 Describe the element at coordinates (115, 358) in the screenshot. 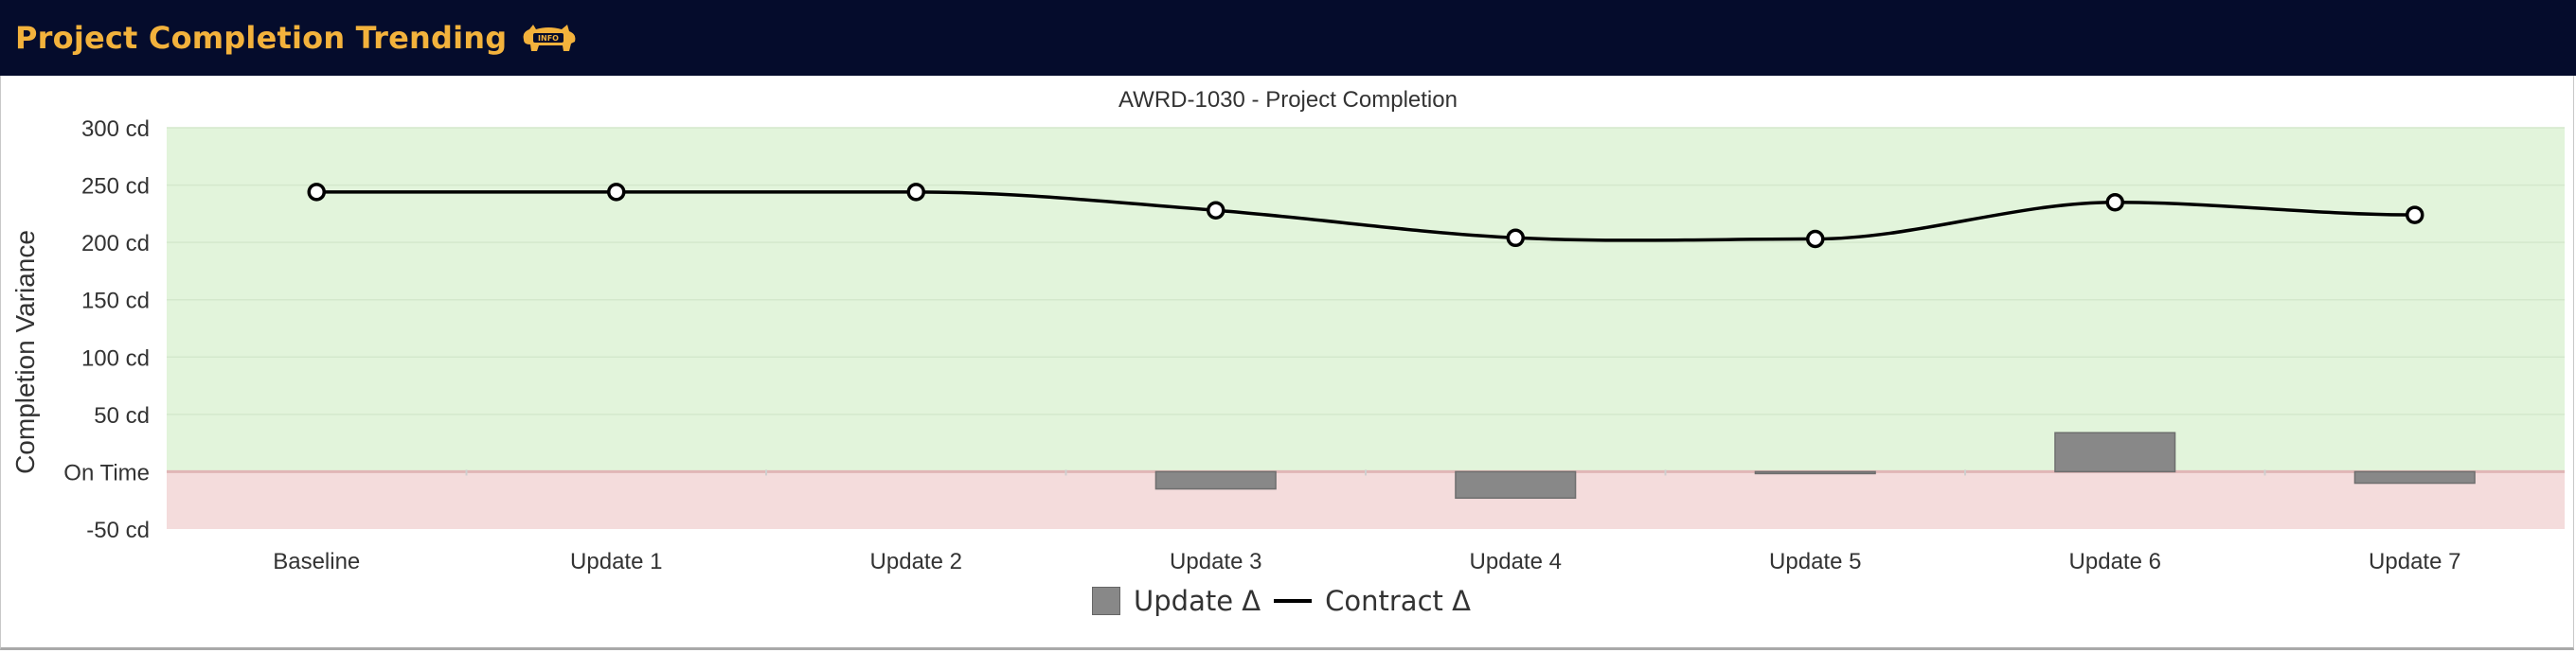

I see `y-tick-label: 100 cd` at that location.